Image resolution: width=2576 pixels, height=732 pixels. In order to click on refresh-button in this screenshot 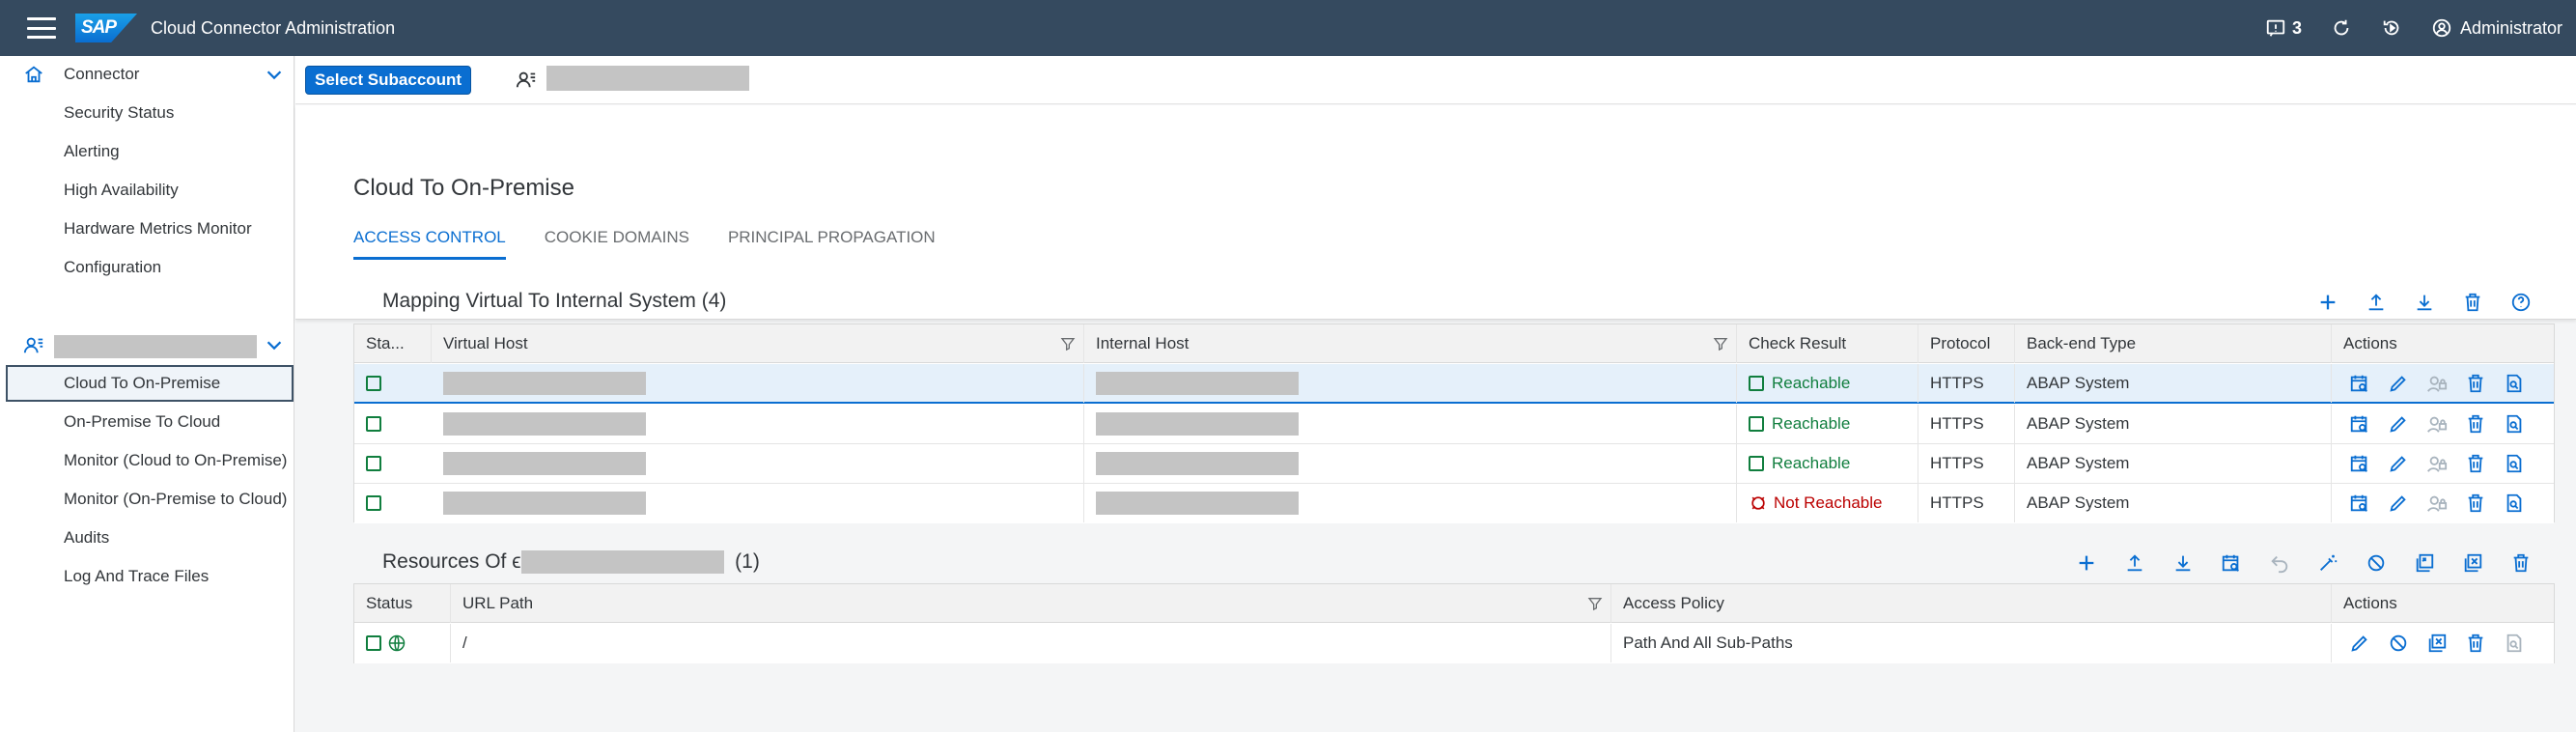, I will do `click(2341, 28)`.